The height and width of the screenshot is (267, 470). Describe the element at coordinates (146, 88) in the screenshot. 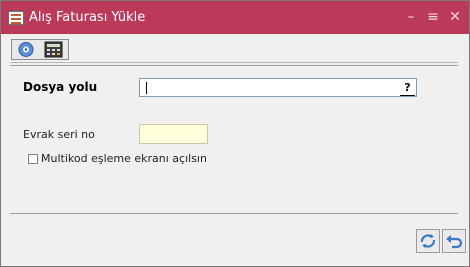

I see `text-caret` at that location.